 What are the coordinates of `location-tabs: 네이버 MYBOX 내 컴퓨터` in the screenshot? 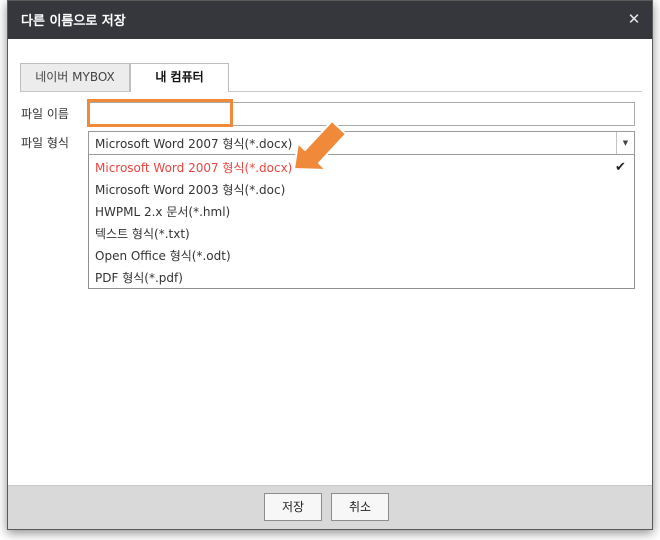 It's located at (331, 77).